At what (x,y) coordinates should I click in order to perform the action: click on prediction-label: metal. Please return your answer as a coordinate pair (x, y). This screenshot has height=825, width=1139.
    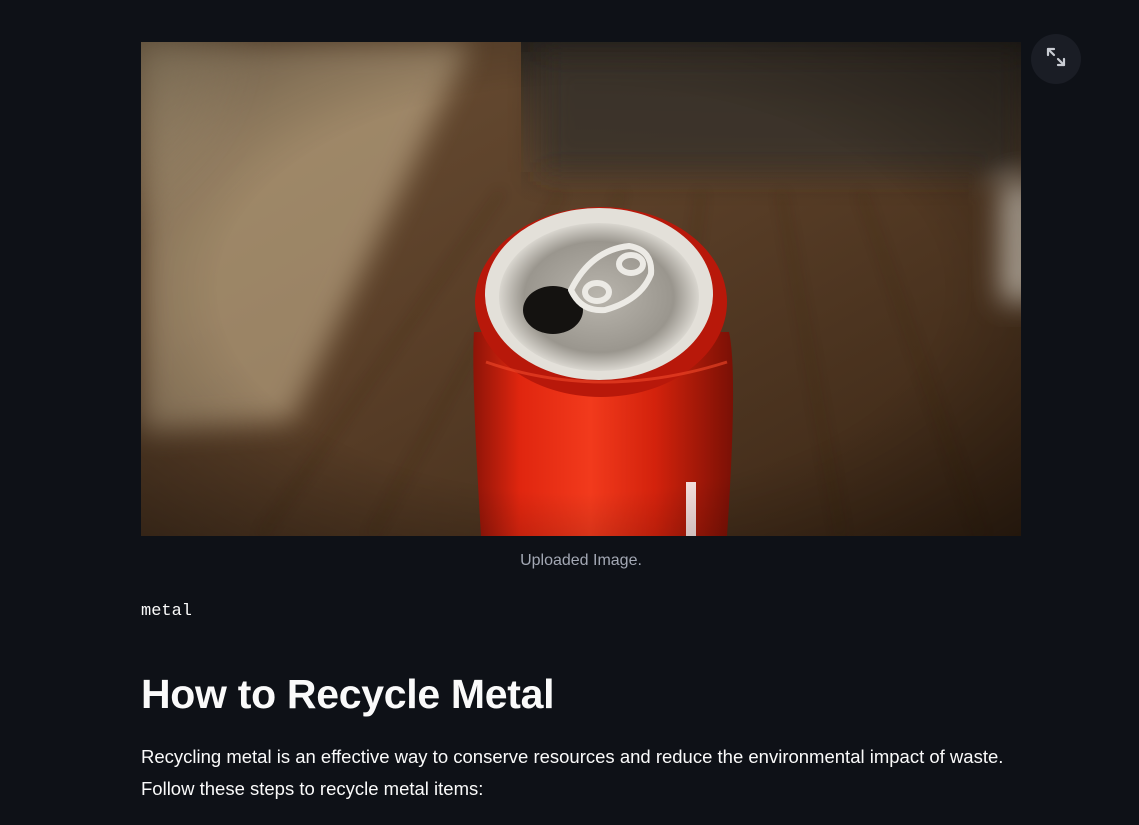
    Looking at the image, I should click on (167, 611).